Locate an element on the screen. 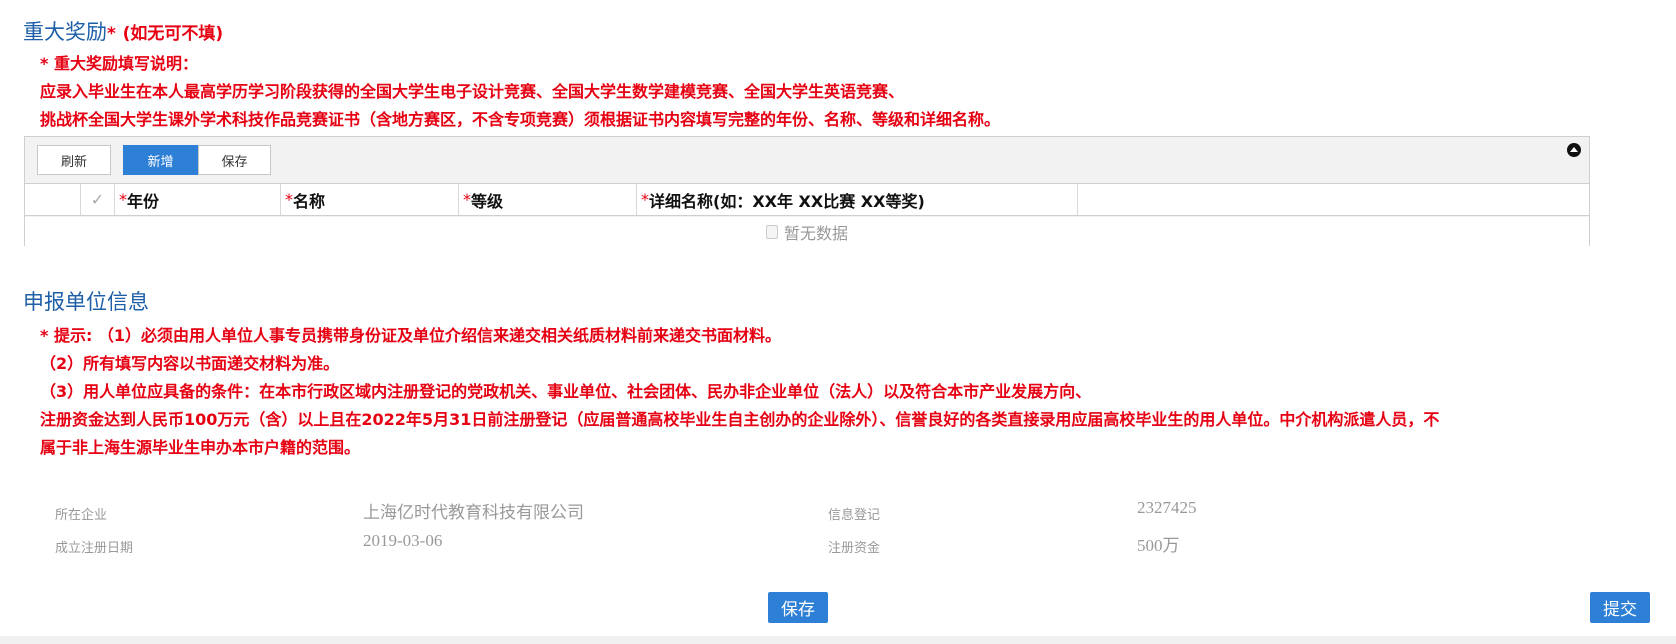  select-all-checkbox: ✓ is located at coordinates (98, 199).